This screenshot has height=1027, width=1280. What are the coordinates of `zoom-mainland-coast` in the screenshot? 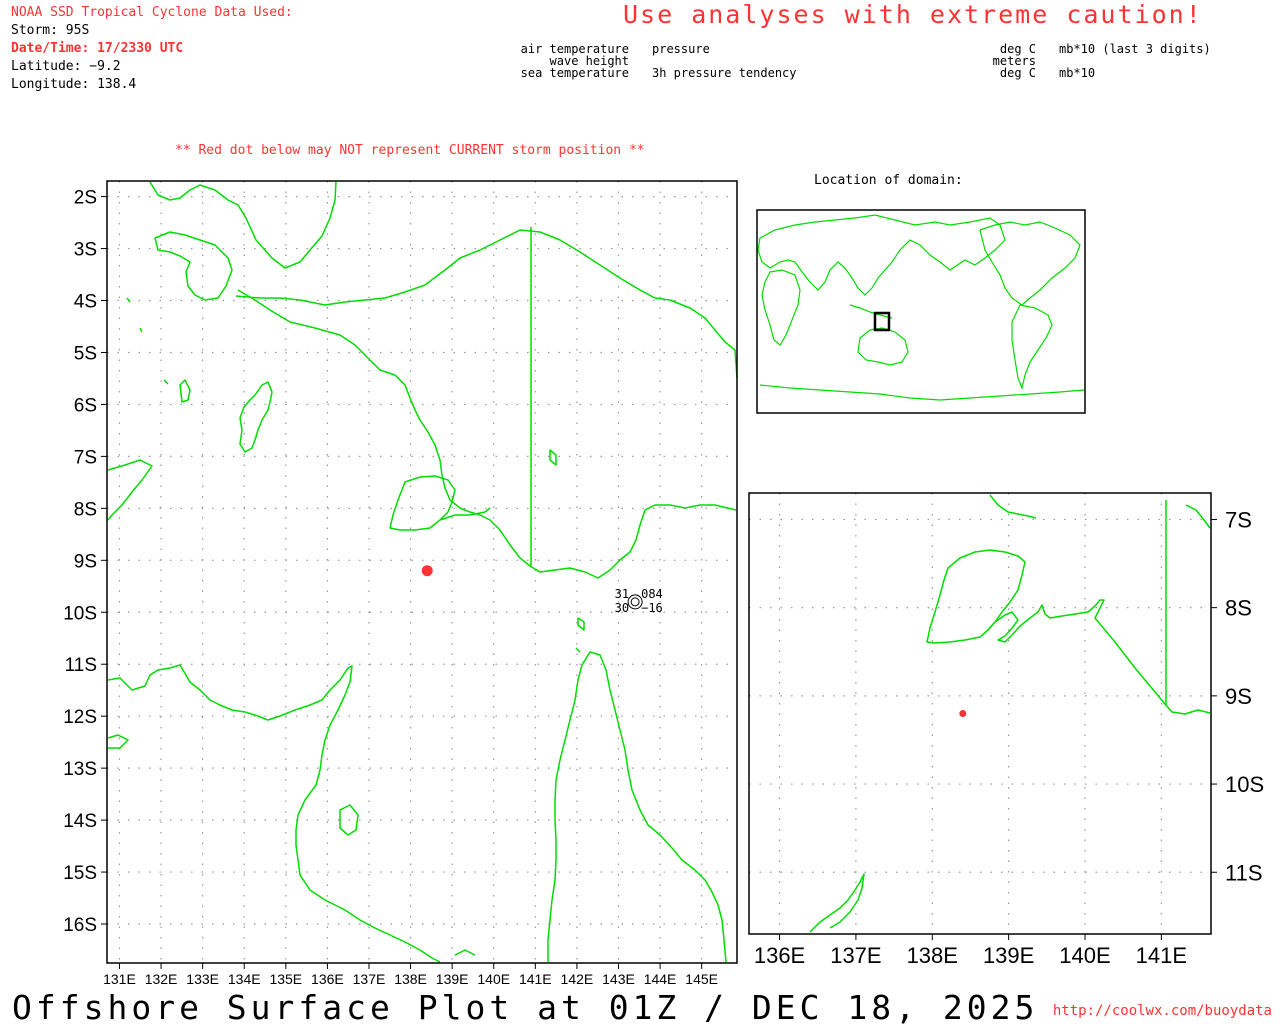 It's located at (1099, 657).